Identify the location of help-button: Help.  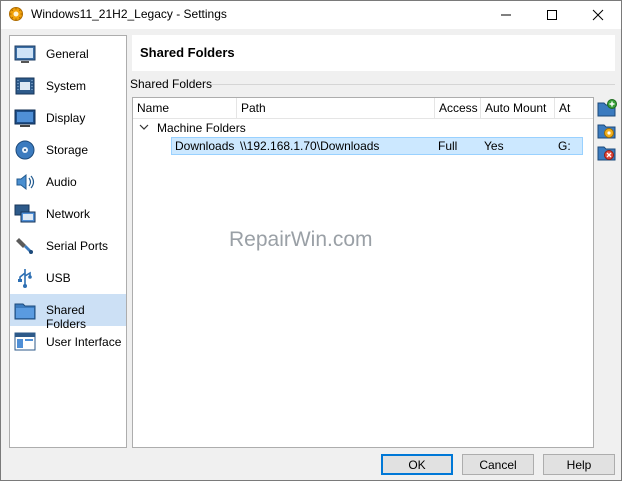
(579, 464).